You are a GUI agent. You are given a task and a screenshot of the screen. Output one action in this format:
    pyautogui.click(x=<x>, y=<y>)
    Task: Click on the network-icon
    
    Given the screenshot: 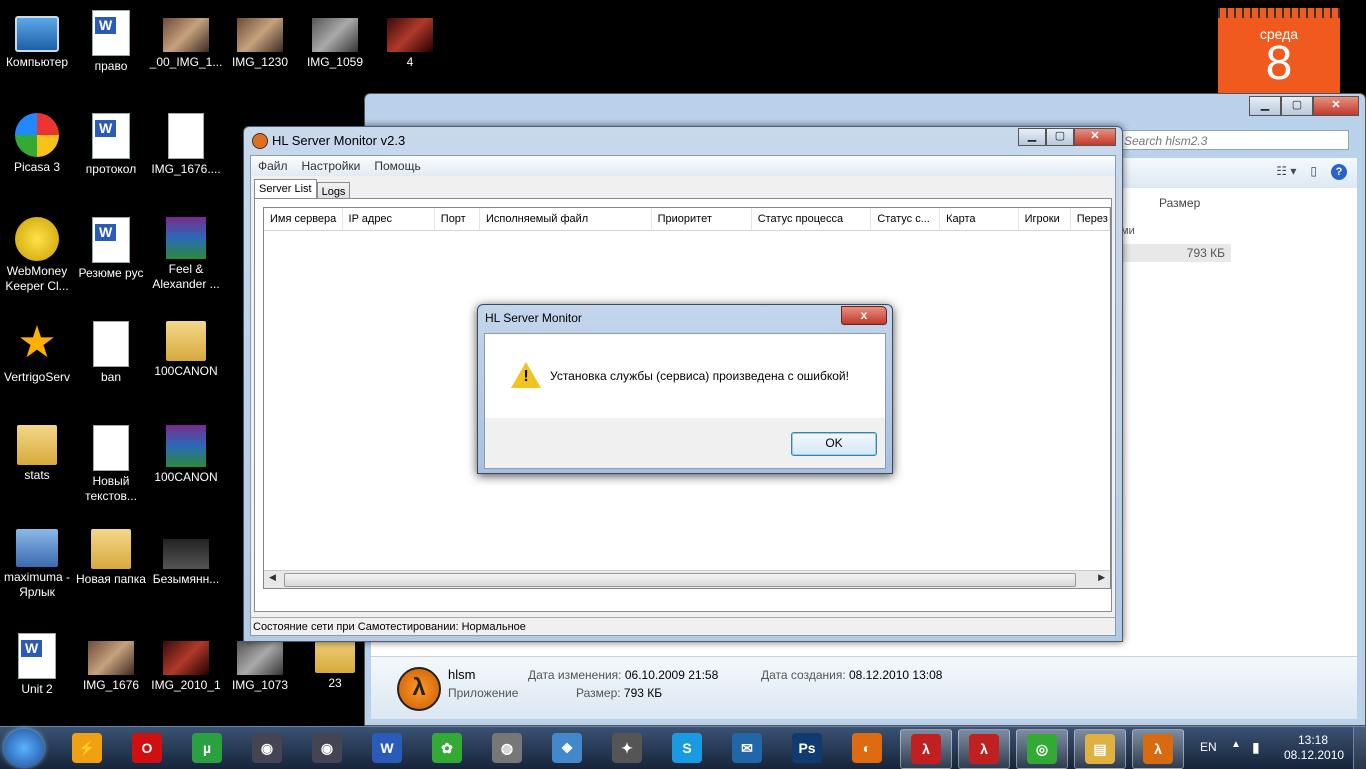 What is the action you would take?
    pyautogui.click(x=37, y=548)
    